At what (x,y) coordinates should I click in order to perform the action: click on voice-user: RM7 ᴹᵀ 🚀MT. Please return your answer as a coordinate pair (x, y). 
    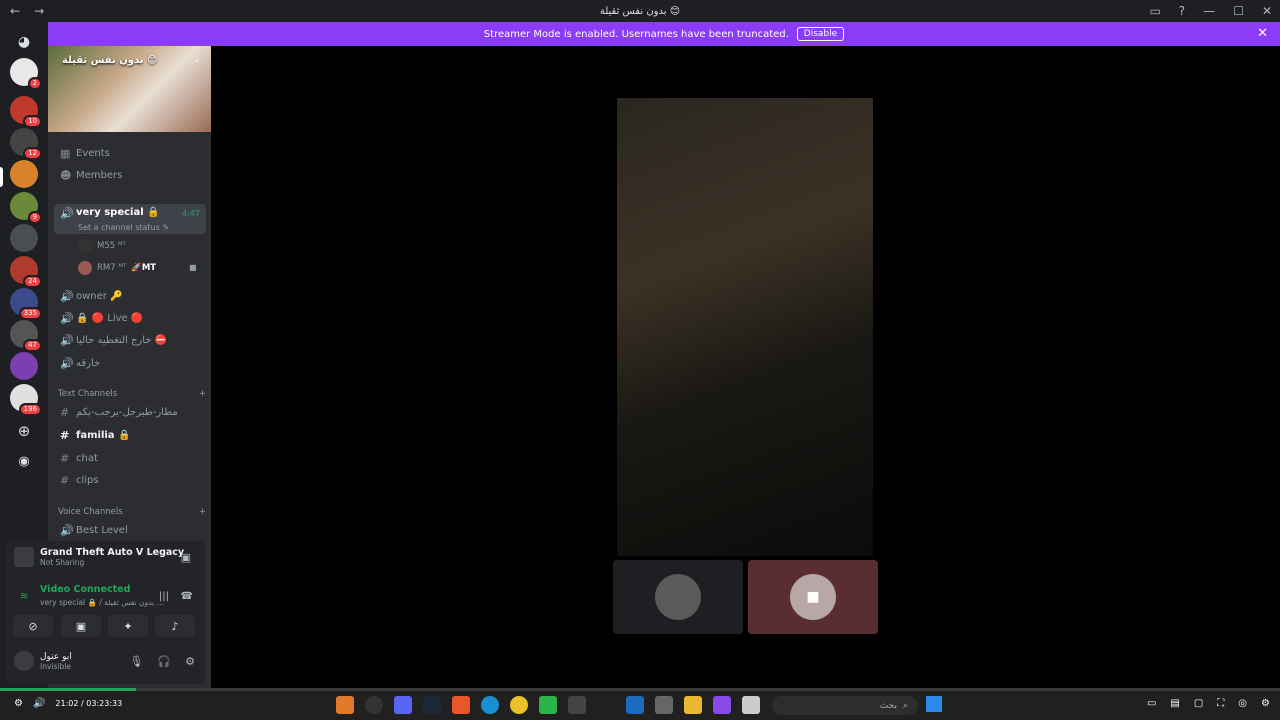
    Looking at the image, I should click on (117, 268).